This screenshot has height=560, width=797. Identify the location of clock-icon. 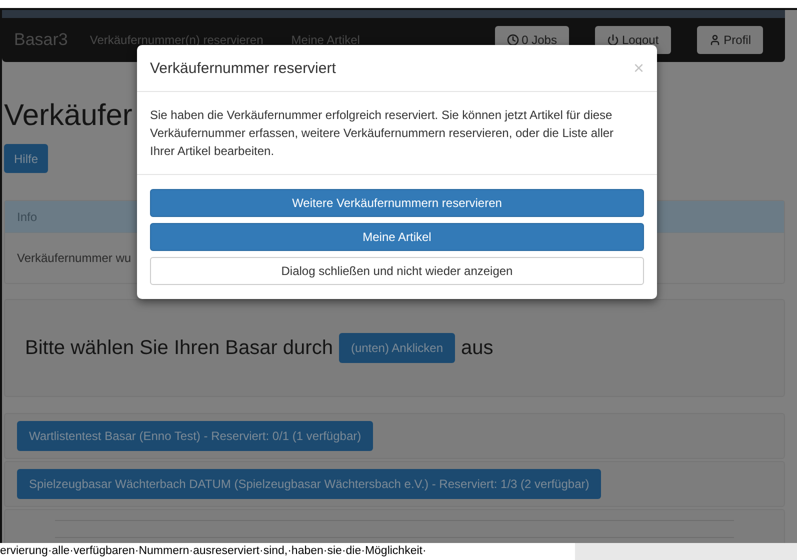
(512, 40).